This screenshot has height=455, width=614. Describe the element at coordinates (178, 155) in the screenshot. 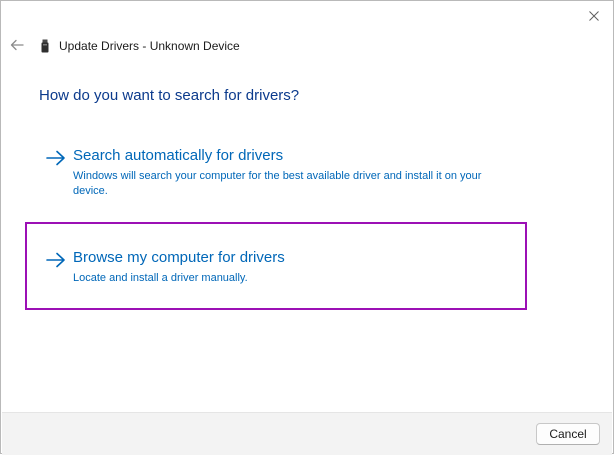

I see `search-automatically-title: Search automatically for drivers` at that location.